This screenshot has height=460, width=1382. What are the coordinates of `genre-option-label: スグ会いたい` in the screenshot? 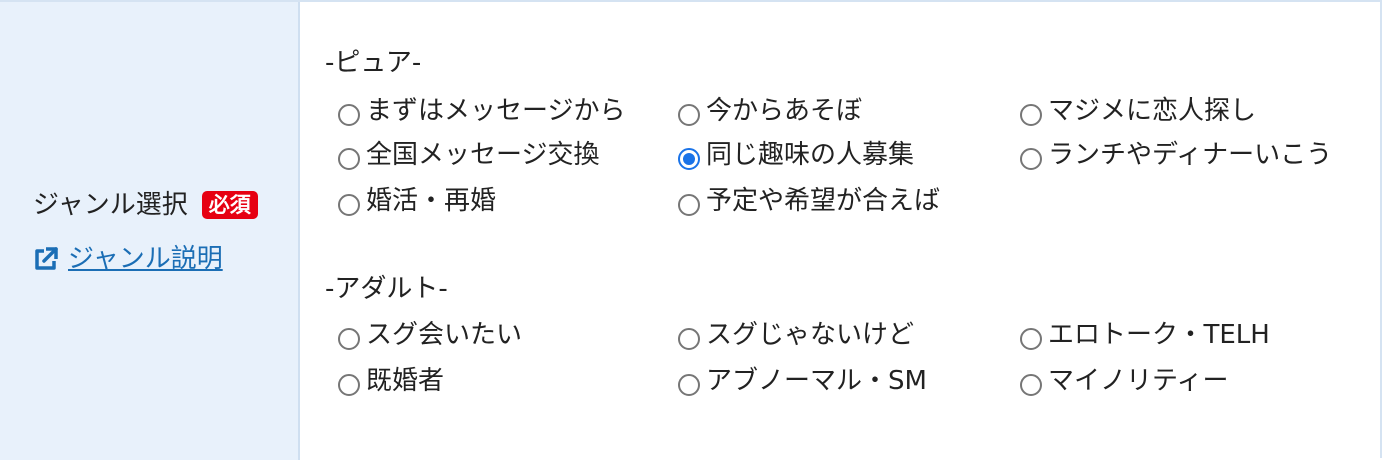 It's located at (444, 335).